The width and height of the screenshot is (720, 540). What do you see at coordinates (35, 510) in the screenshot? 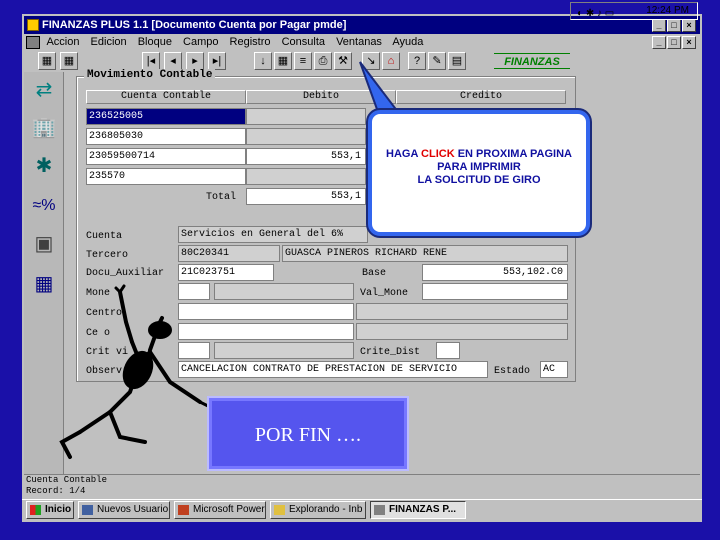
I see `windows-logo-icon` at bounding box center [35, 510].